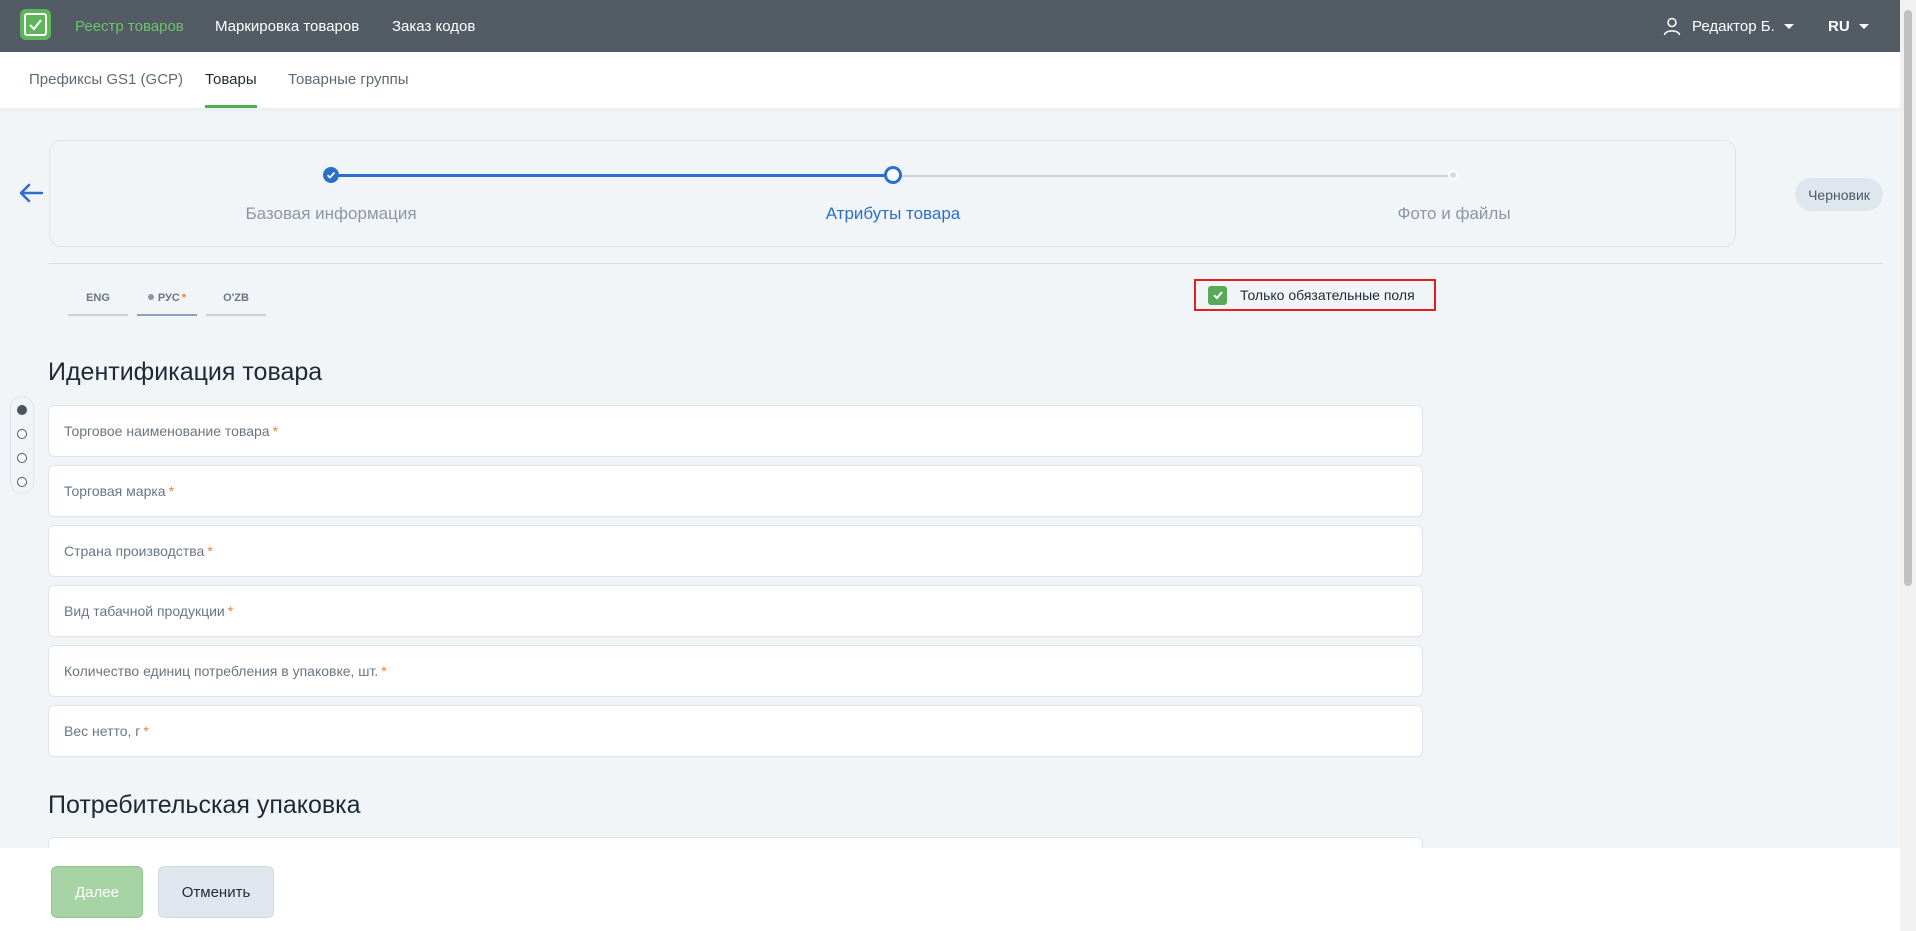 Image resolution: width=1916 pixels, height=931 pixels. Describe the element at coordinates (1839, 194) in the screenshot. I see `status-badge: Черновик` at that location.